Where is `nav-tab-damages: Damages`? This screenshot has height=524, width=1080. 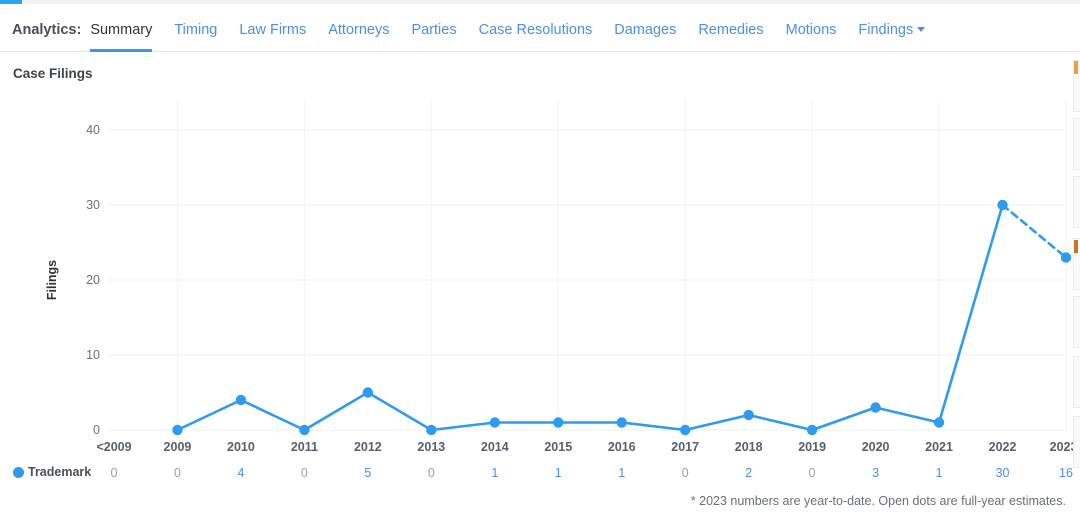
nav-tab-damages: Damages is located at coordinates (645, 33).